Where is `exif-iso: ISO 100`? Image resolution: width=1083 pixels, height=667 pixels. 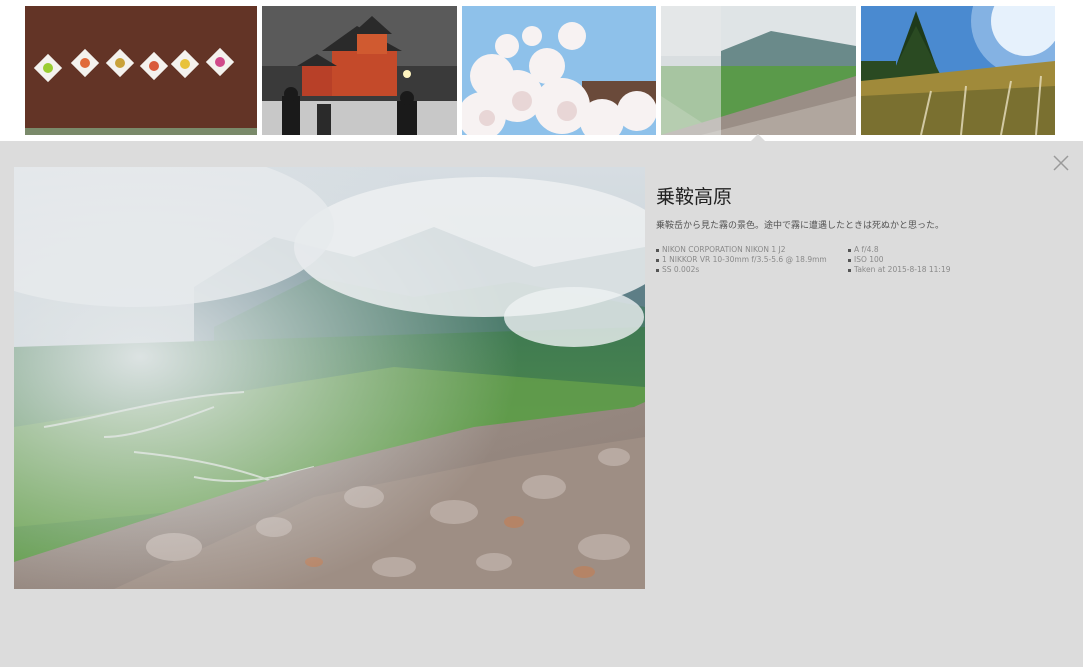
exif-iso: ISO 100 is located at coordinates (899, 260).